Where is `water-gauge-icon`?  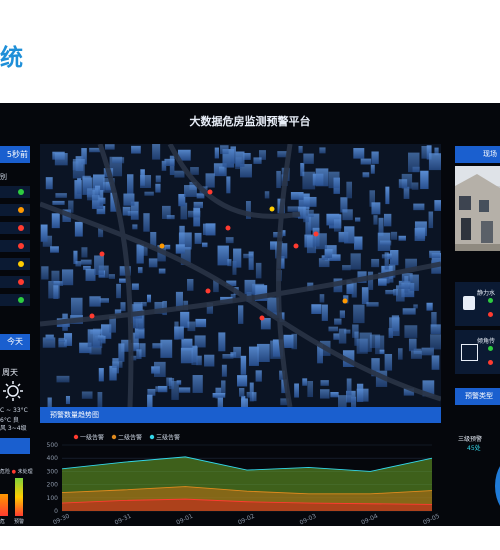 water-gauge-icon is located at coordinates (469, 303).